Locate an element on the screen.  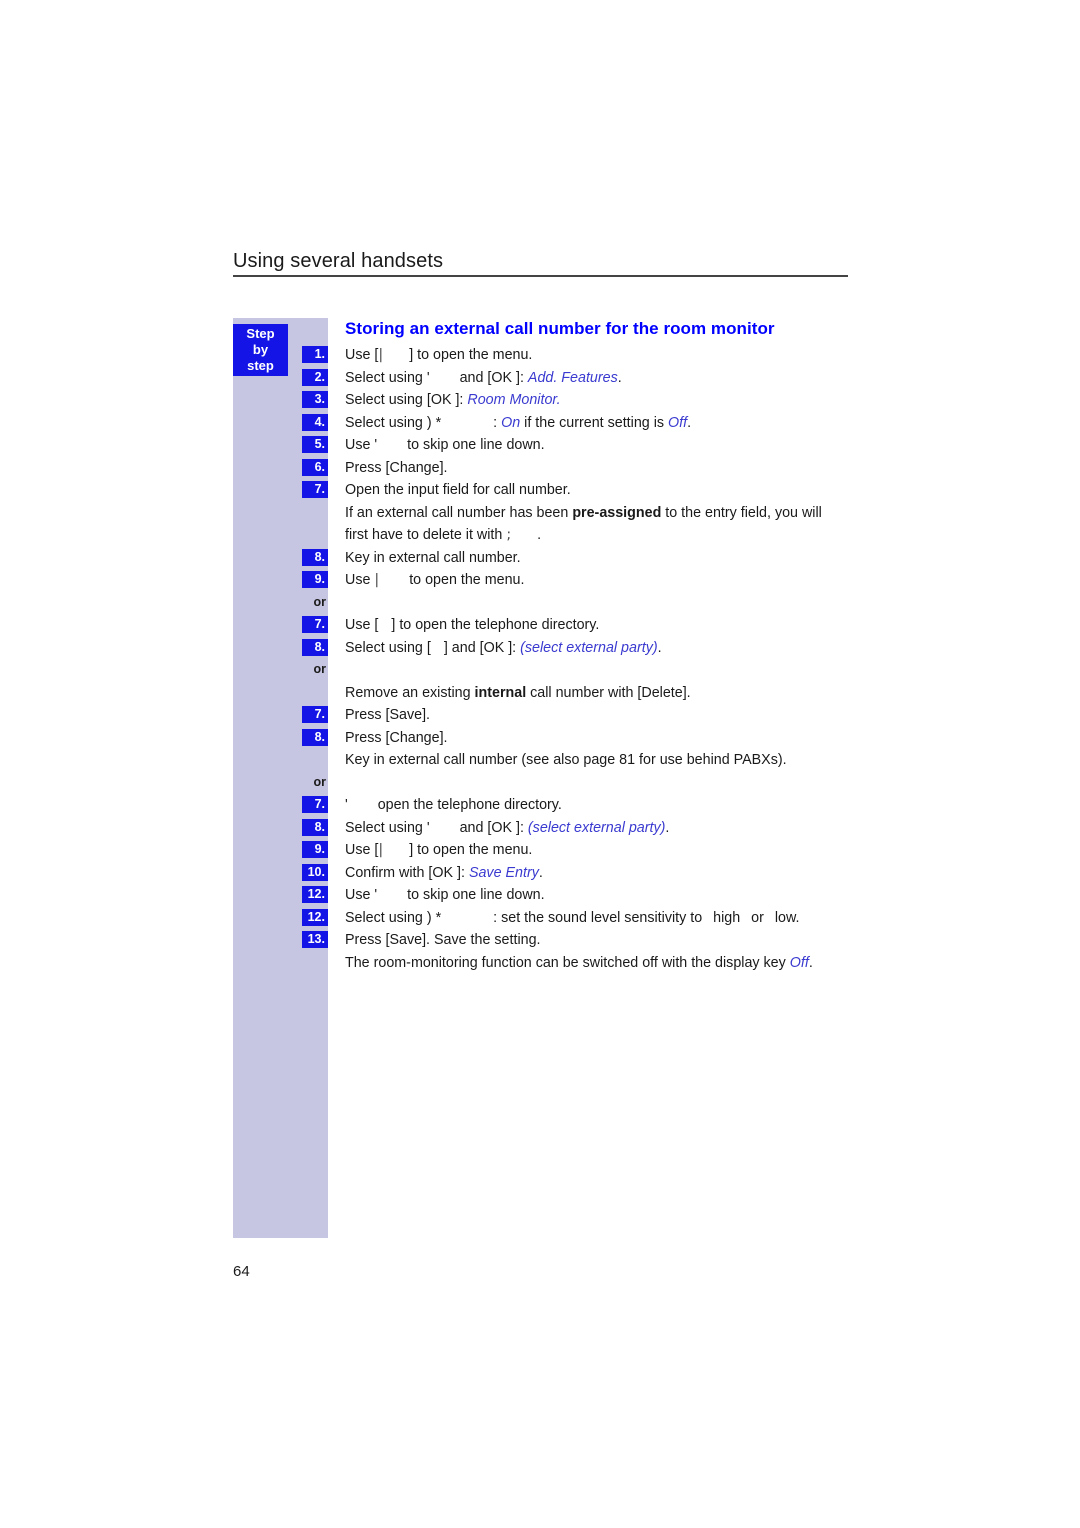
plain-text: Select using ' is located at coordinates (387, 827).